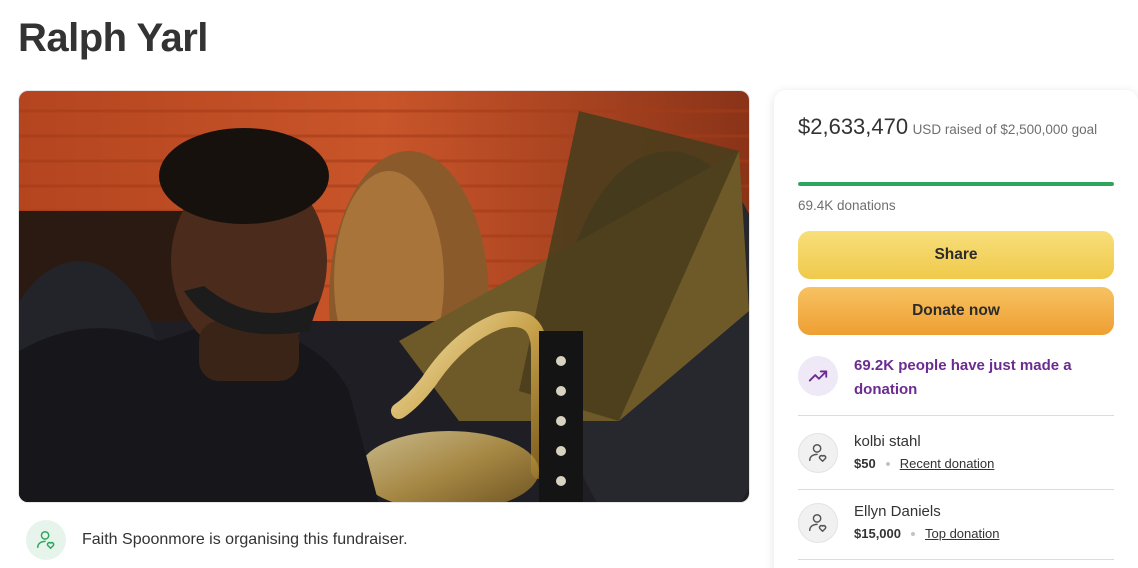 This screenshot has height=568, width=1138. What do you see at coordinates (1005, 129) in the screenshot?
I see `raised-goal-text: USD raised of $2,500,000 goal` at bounding box center [1005, 129].